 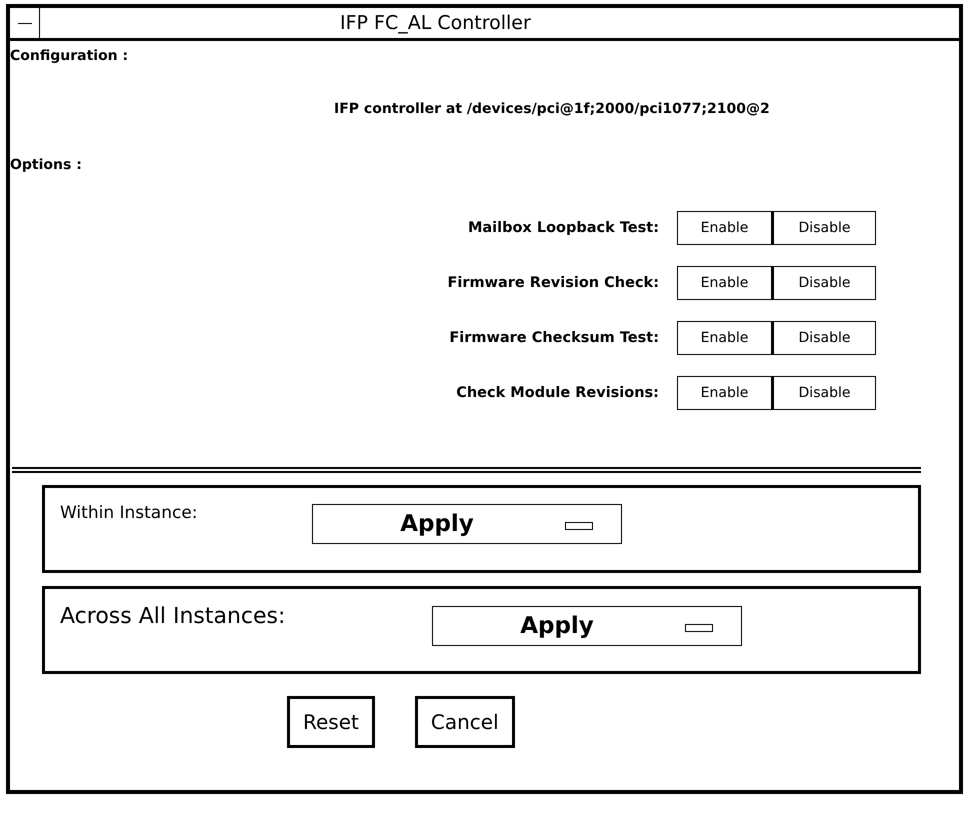 What do you see at coordinates (435, 23) in the screenshot?
I see `window-title: IFP FC_AL Controller` at bounding box center [435, 23].